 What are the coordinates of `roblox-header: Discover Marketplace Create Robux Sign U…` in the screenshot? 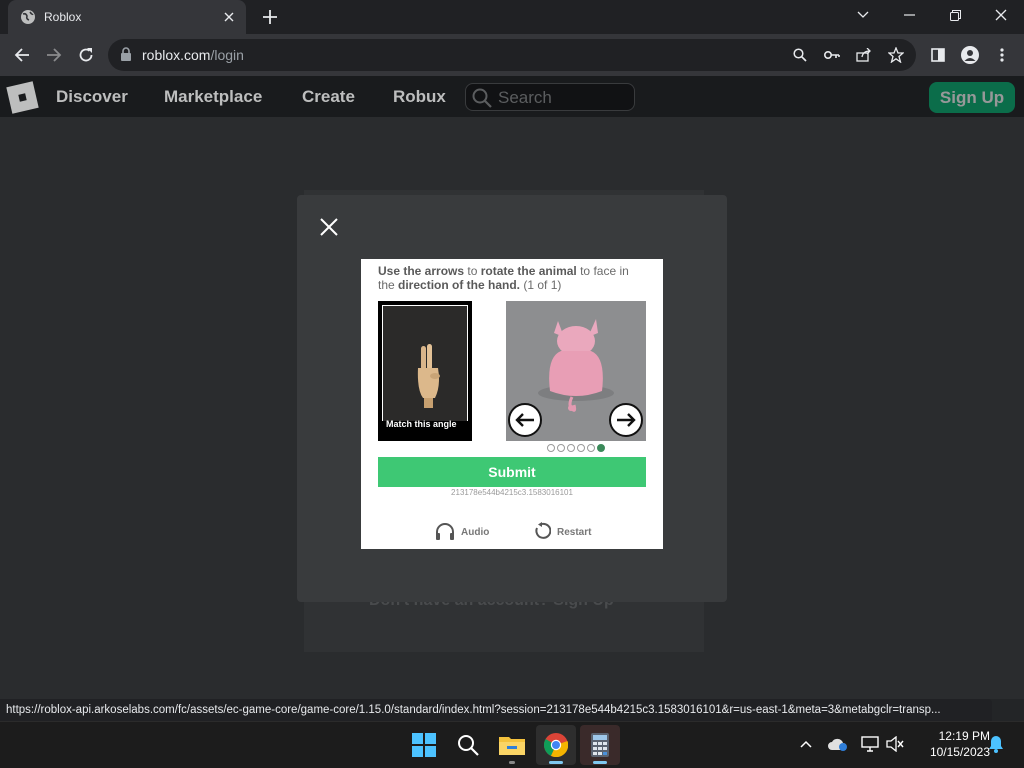 It's located at (512, 96).